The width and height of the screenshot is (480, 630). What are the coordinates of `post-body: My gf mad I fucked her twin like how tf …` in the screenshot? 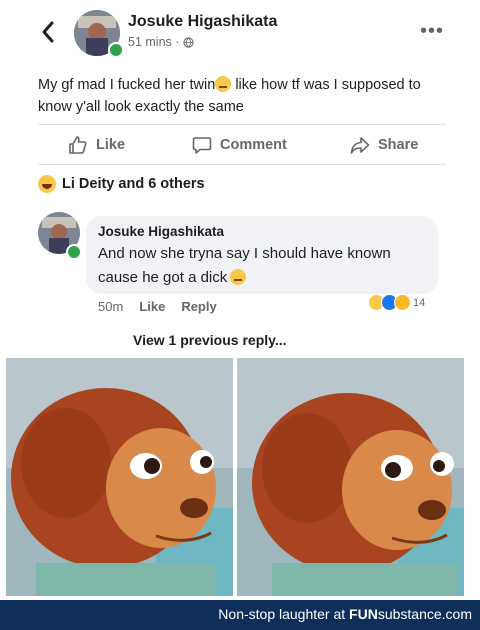 It's located at (248, 96).